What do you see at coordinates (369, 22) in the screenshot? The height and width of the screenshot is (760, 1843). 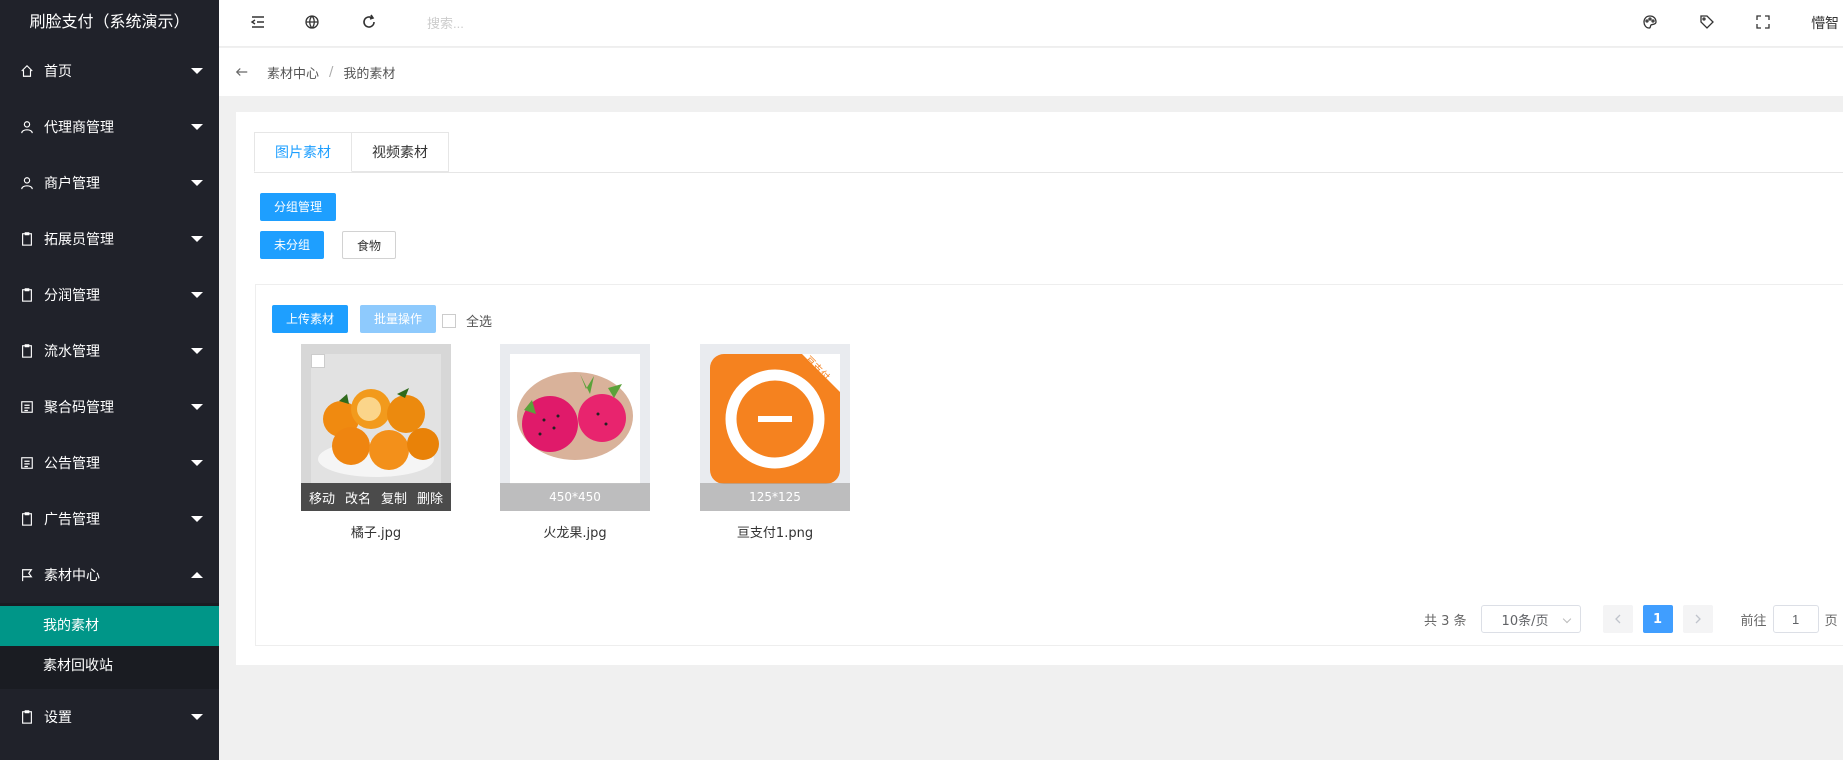 I see `refresh-icon` at bounding box center [369, 22].